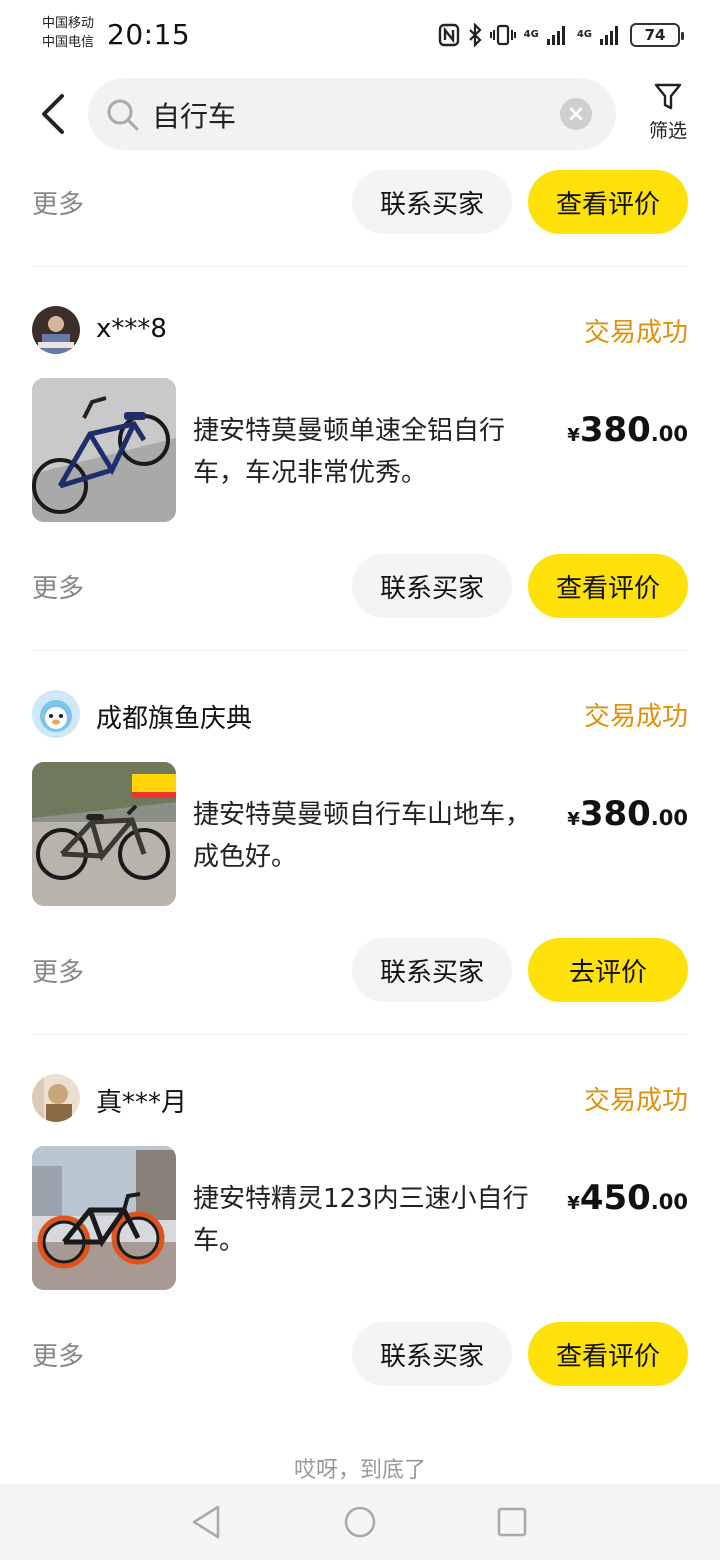 This screenshot has height=1560, width=720. I want to click on battery-icon: 74, so click(657, 35).